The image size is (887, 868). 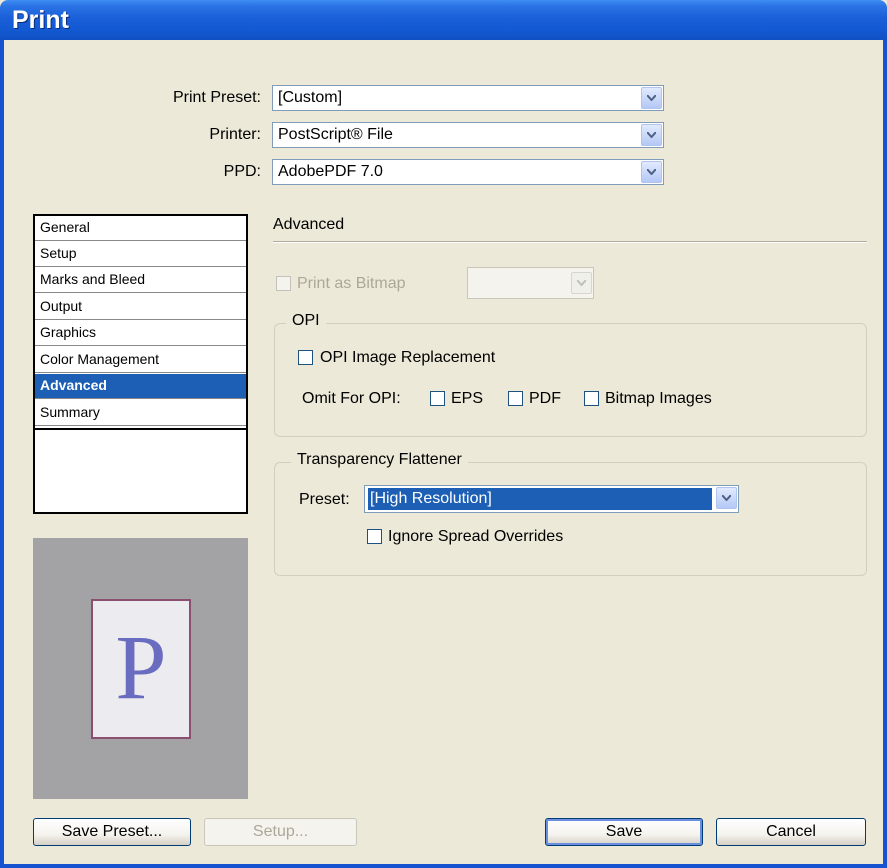 What do you see at coordinates (306, 321) in the screenshot?
I see `opi-group-title: OPI` at bounding box center [306, 321].